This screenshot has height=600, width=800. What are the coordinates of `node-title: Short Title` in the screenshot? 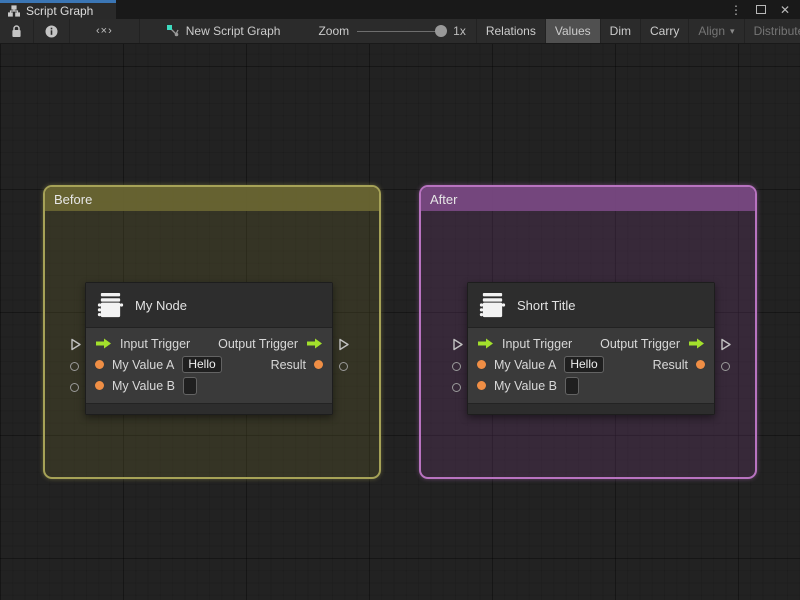 It's located at (546, 305).